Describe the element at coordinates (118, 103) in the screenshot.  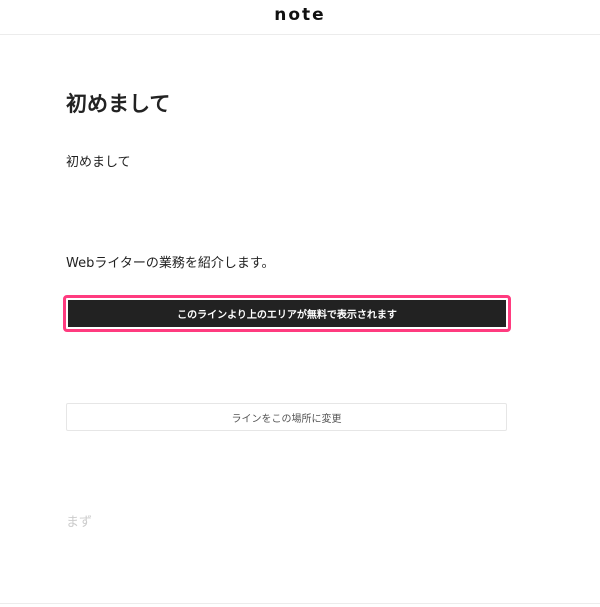
I see `article-title: 初めまして` at that location.